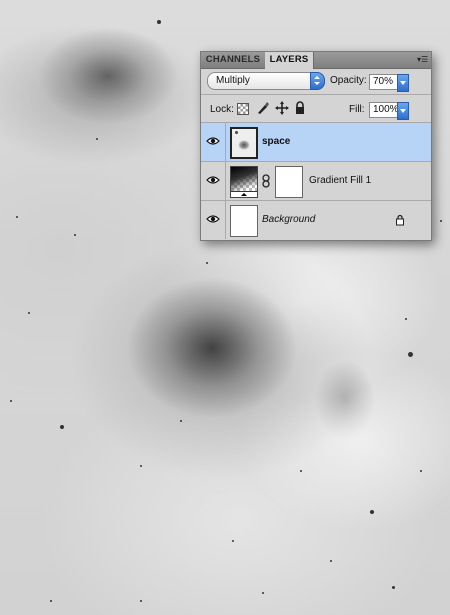 The height and width of the screenshot is (615, 450). Describe the element at coordinates (233, 60) in the screenshot. I see `tab-channels: CHANNELS` at that location.